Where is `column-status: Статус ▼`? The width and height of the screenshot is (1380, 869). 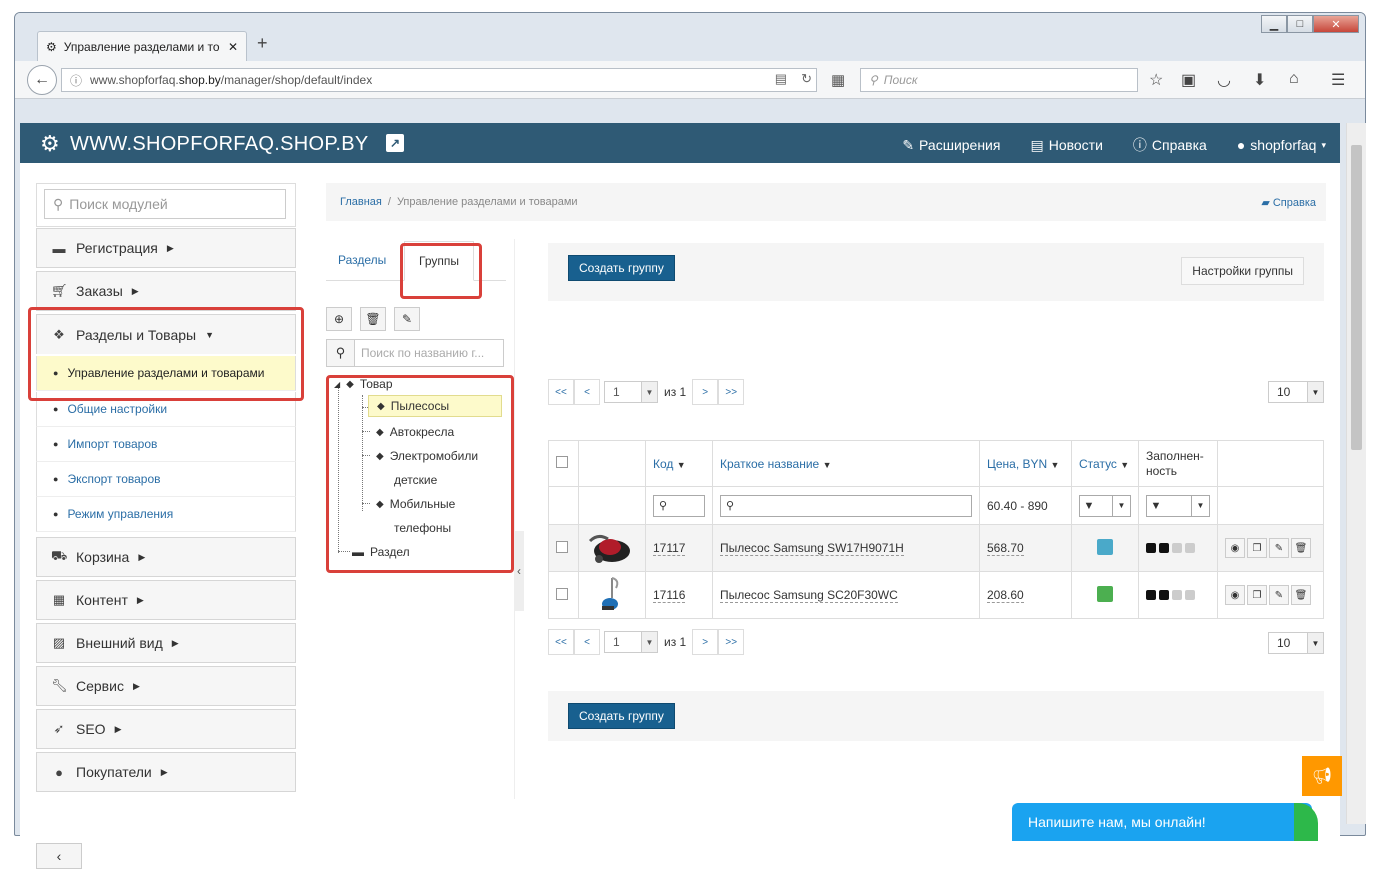
column-status: Статус ▼ is located at coordinates (1105, 463).